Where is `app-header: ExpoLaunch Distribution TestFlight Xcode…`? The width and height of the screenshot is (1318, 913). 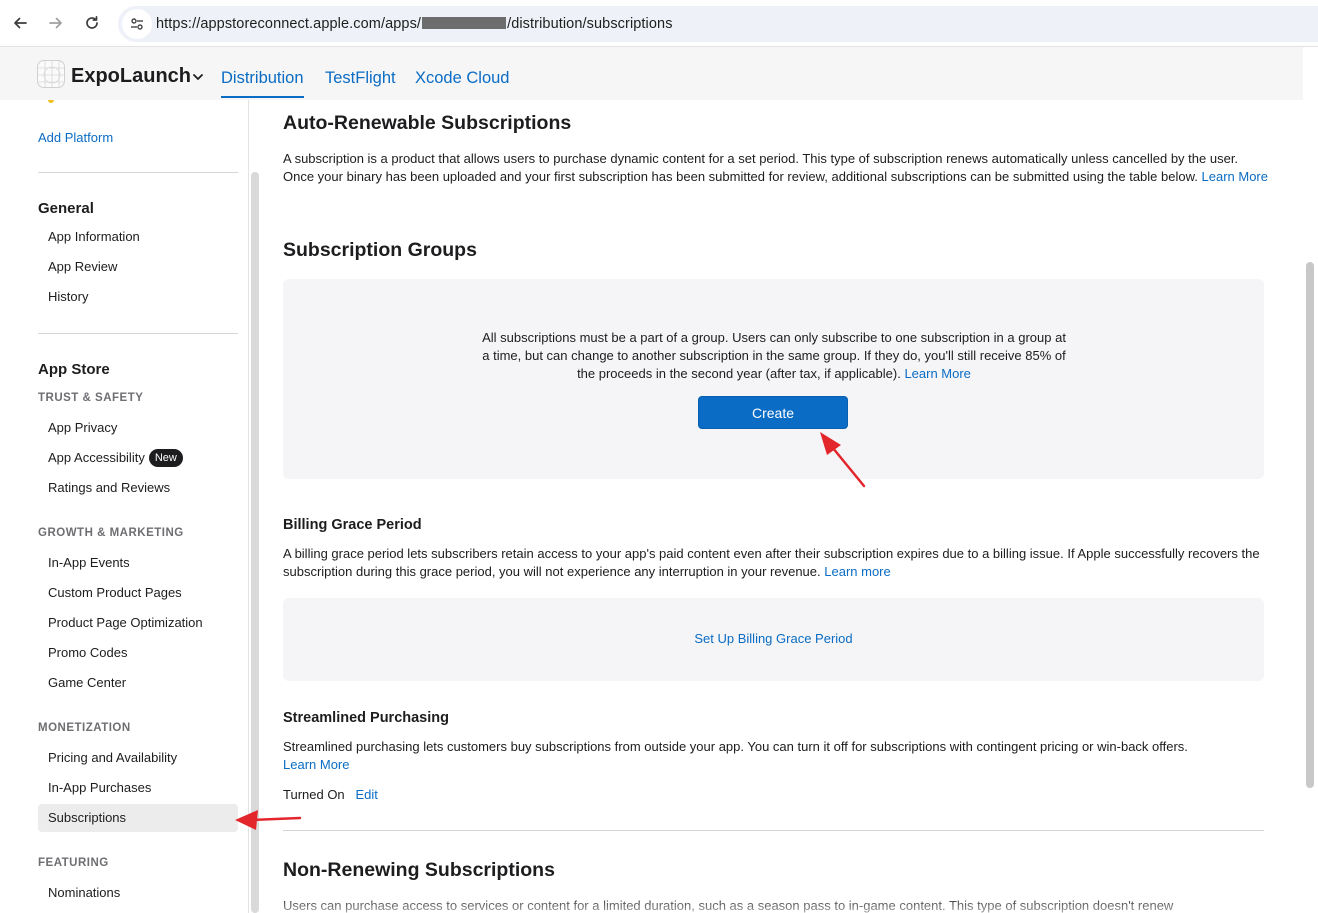 app-header: ExpoLaunch Distribution TestFlight Xcode… is located at coordinates (651, 73).